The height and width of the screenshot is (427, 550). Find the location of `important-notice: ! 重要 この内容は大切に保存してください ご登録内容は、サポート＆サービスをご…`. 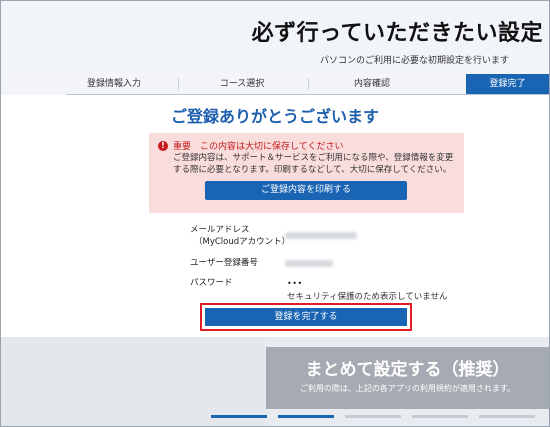

important-notice: ! 重要 この内容は大切に保存してください ご登録内容は、サポート＆サービスをご… is located at coordinates (306, 173).